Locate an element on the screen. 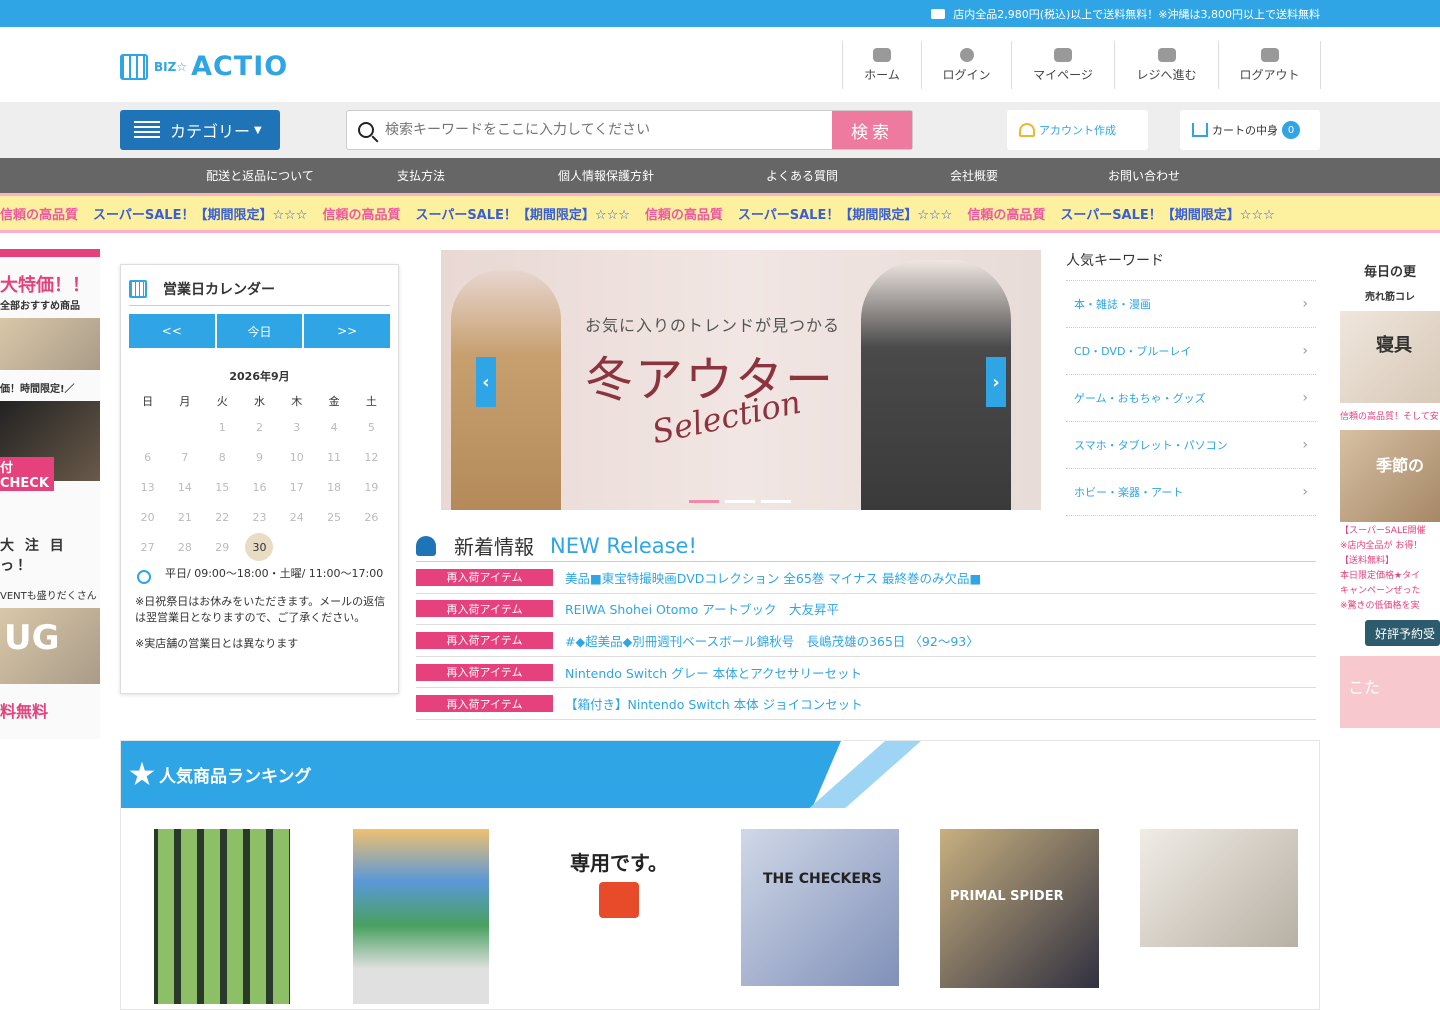 The width and height of the screenshot is (1440, 1010). calendar-day: 18 is located at coordinates (334, 487).